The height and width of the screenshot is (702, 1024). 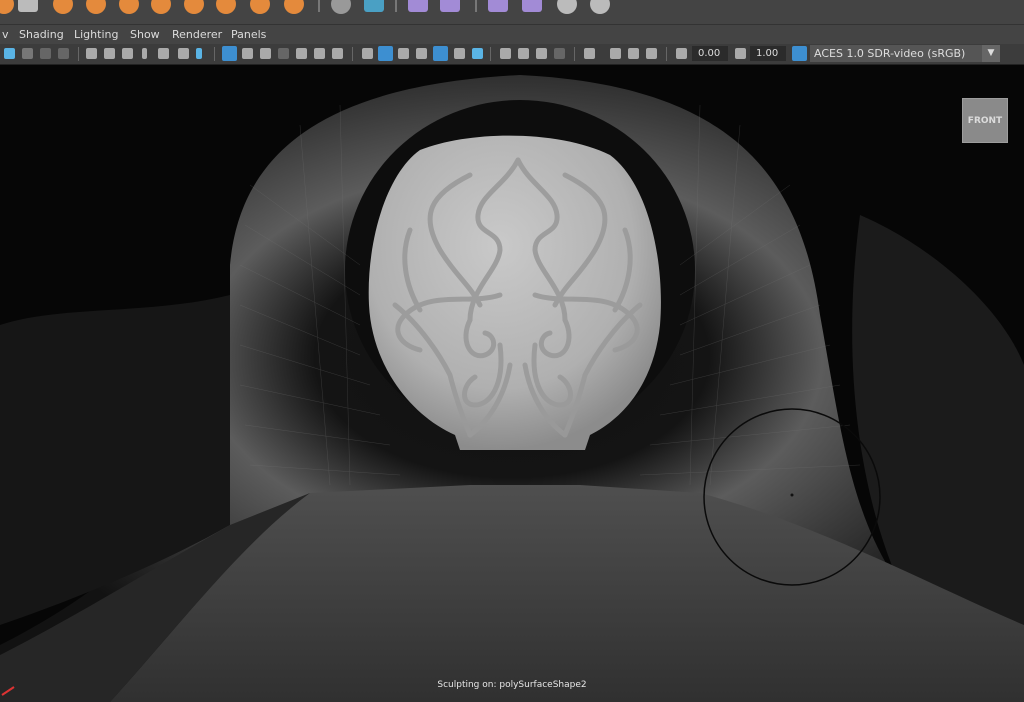 I want to click on sculpt-status-text: Sculpting on: polySurfaceShape2, so click(x=512, y=685).